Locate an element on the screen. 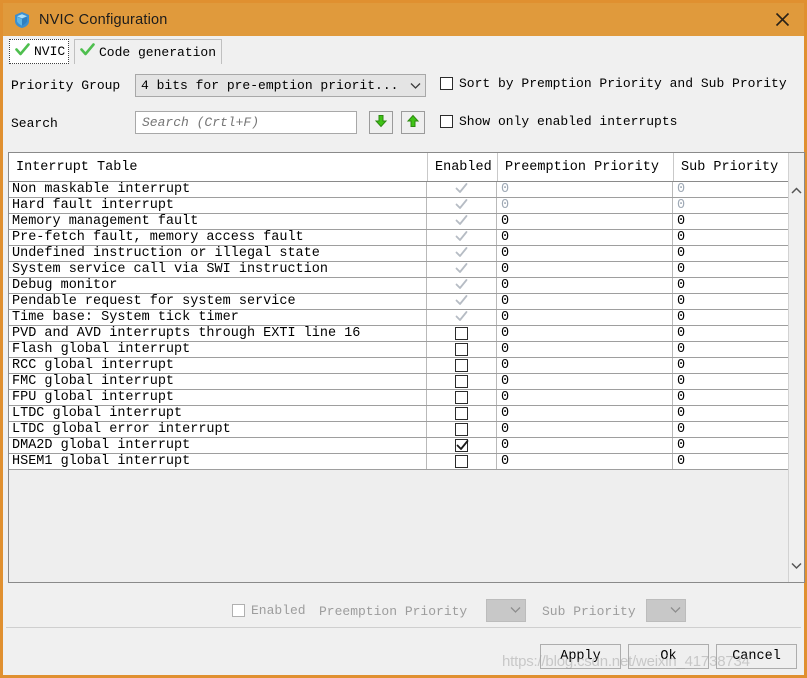  title-bar: NVIC Configuration is located at coordinates (403, 19).